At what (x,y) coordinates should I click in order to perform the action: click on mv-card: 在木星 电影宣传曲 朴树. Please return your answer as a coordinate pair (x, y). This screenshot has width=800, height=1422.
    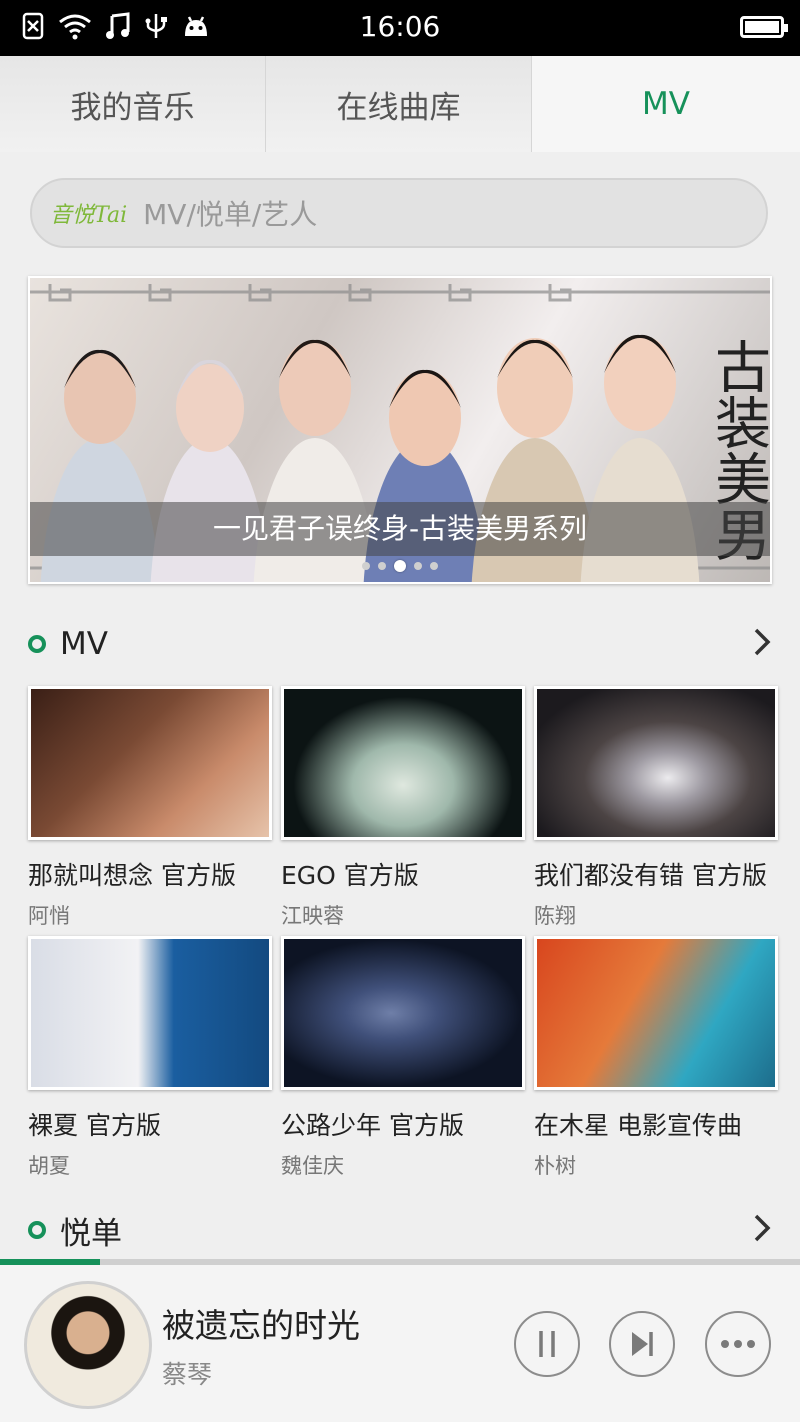
    Looking at the image, I should click on (656, 1058).